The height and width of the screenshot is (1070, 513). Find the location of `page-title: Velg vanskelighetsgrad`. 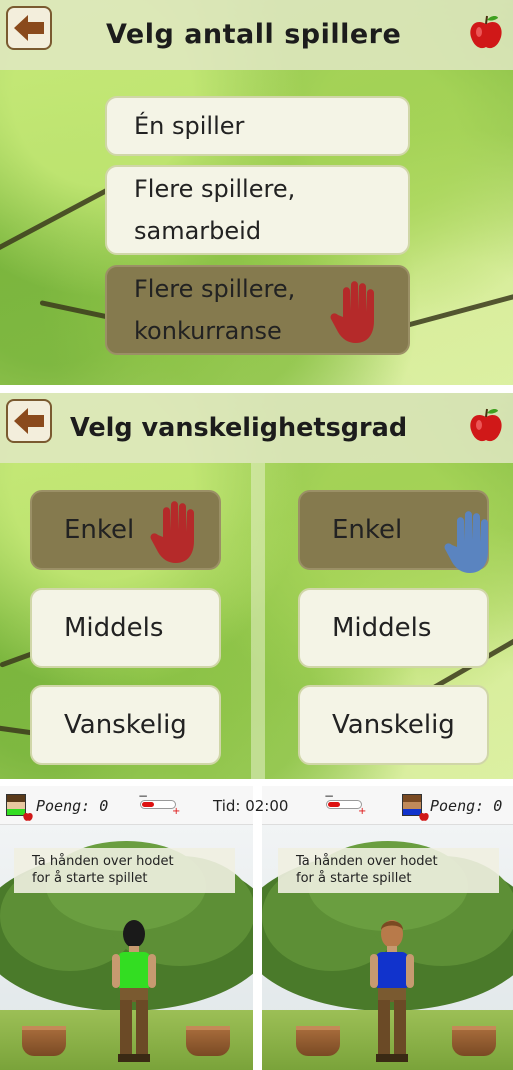

page-title: Velg vanskelighetsgrad is located at coordinates (239, 428).